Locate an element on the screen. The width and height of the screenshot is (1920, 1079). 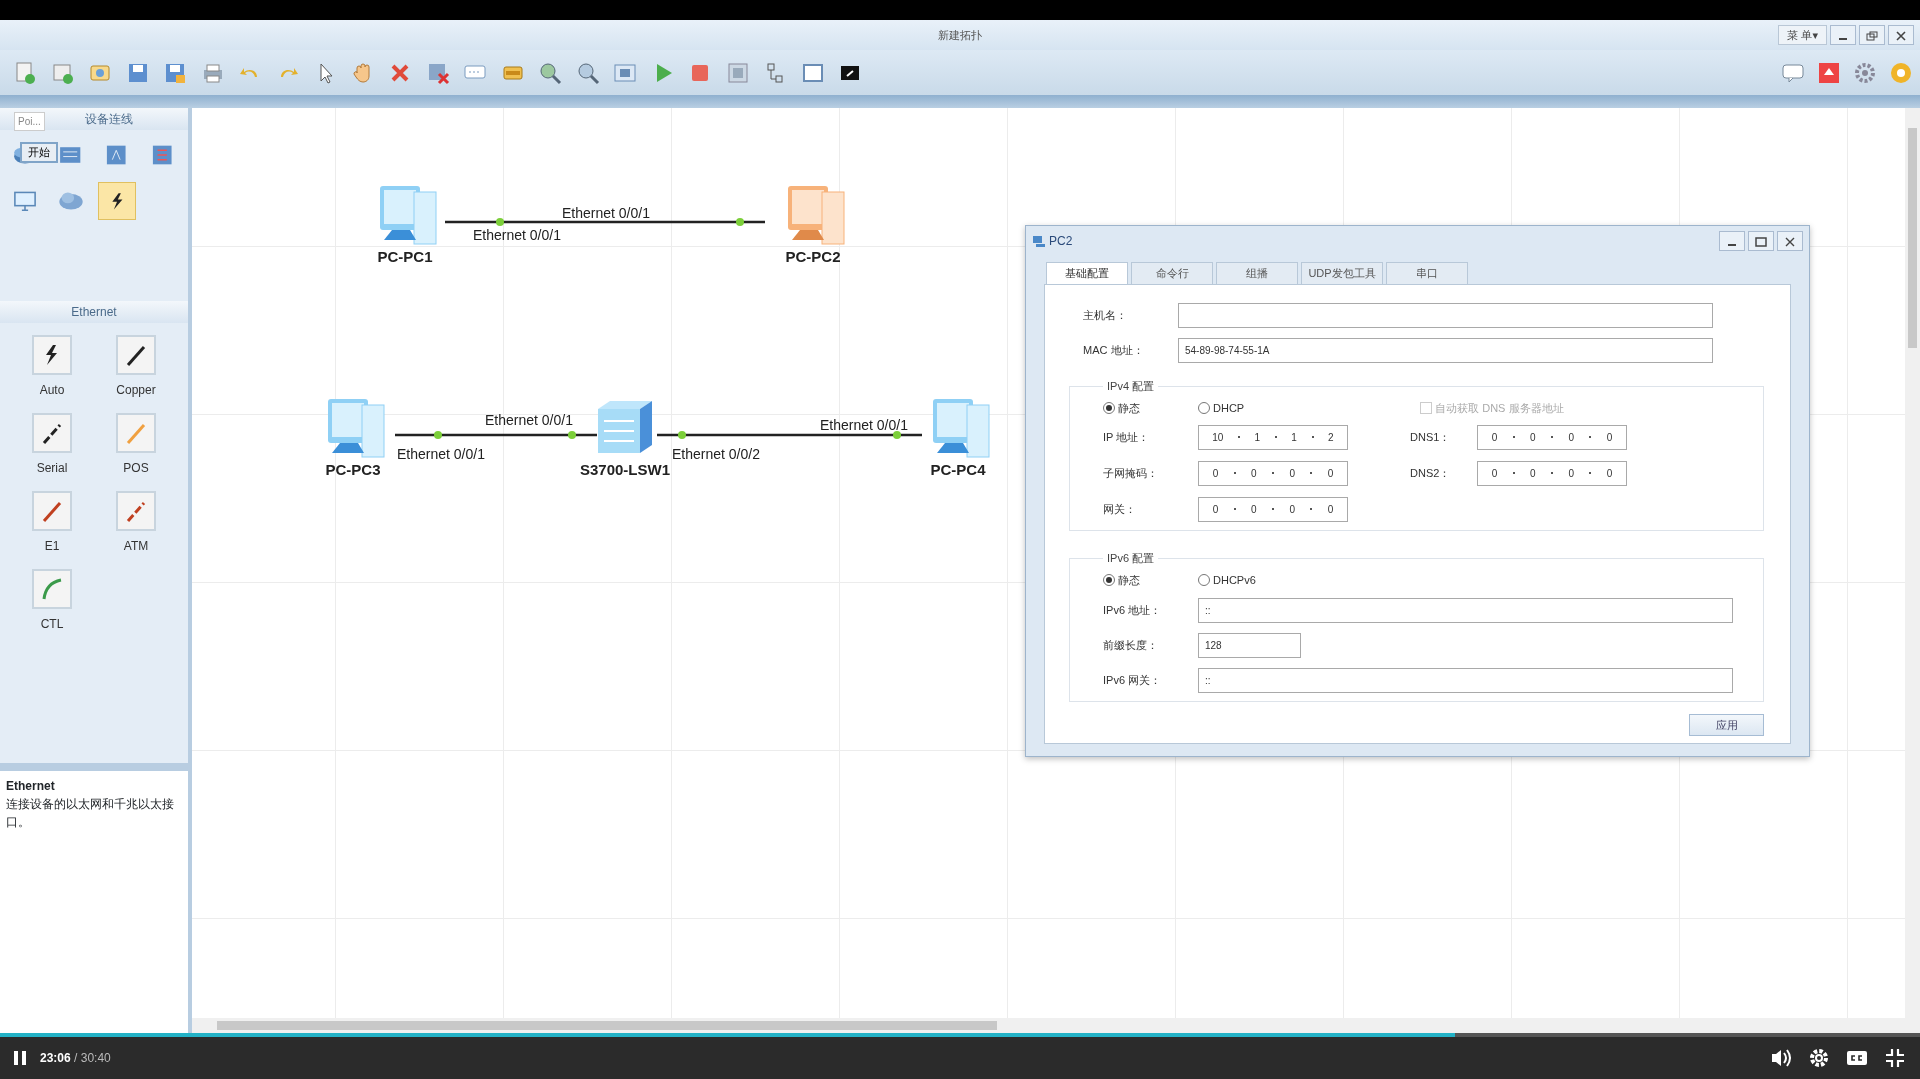
serial-cable-item: Serial is located at coordinates (52, 445).